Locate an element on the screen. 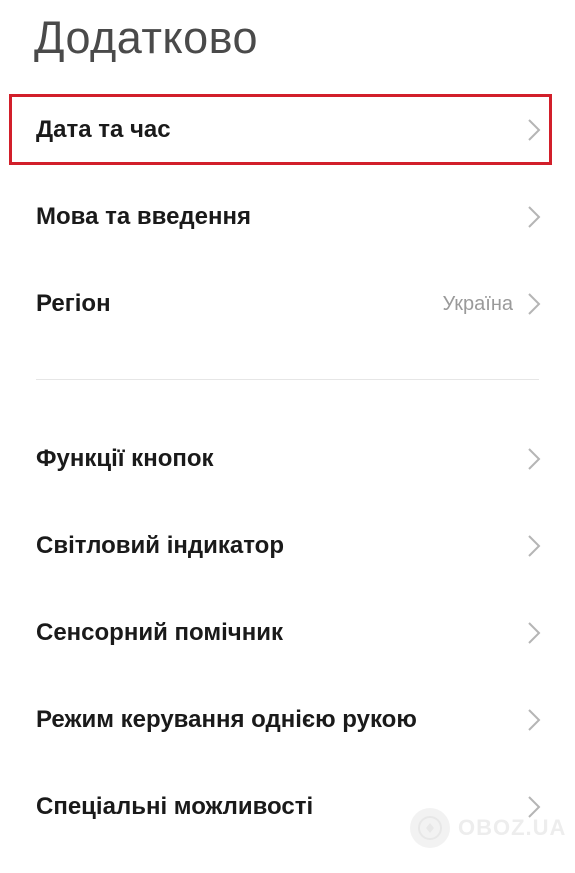 The width and height of the screenshot is (575, 873). settings-item-label: Регіон is located at coordinates (73, 303).